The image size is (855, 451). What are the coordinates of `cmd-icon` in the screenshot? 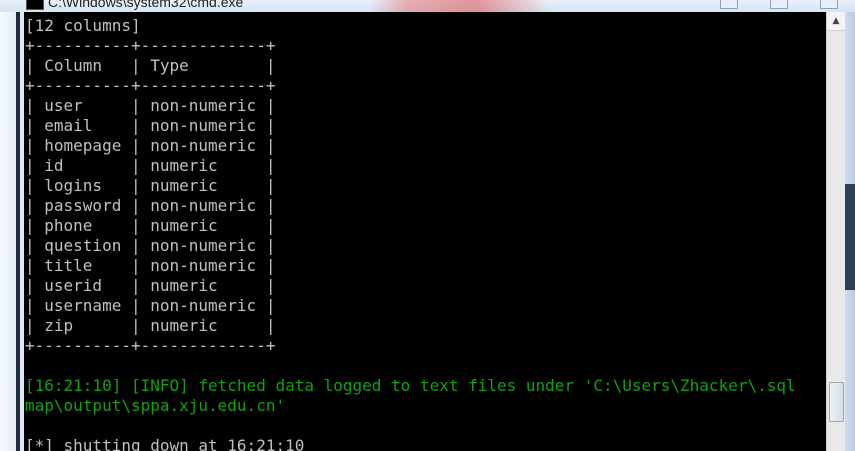 It's located at (35, 5).